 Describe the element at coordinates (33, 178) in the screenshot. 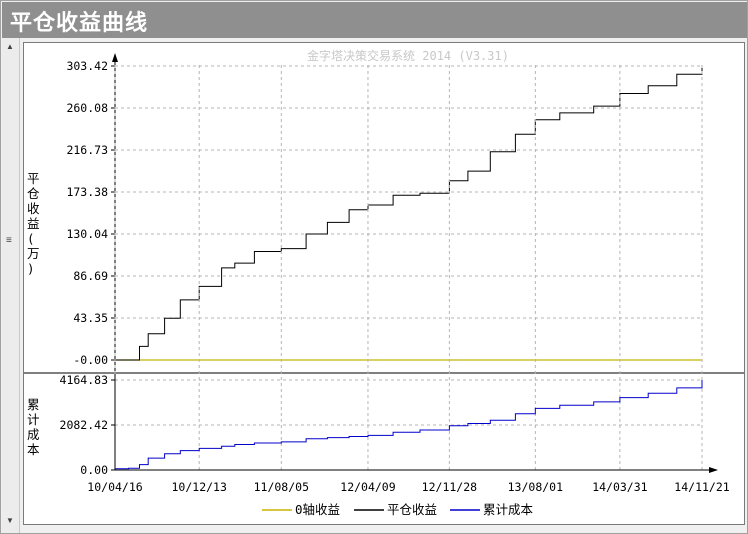

I see `y-axis-title-char: 平` at that location.